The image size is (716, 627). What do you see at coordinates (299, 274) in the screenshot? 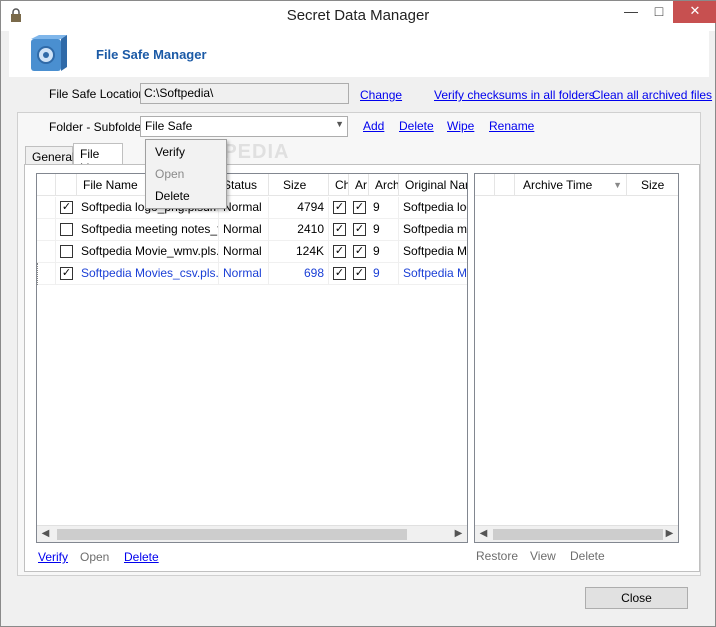
I see `size-cell: 698` at bounding box center [299, 274].